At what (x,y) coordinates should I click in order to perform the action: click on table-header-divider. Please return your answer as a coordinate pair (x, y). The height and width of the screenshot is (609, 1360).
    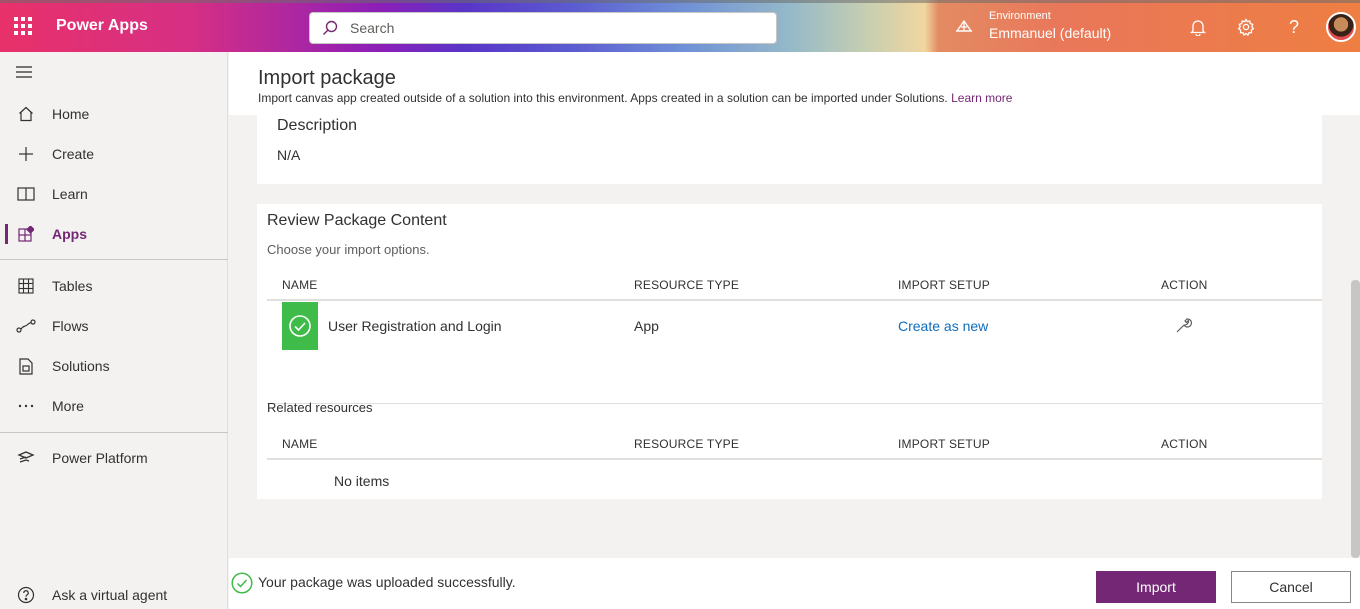
    Looking at the image, I should click on (794, 300).